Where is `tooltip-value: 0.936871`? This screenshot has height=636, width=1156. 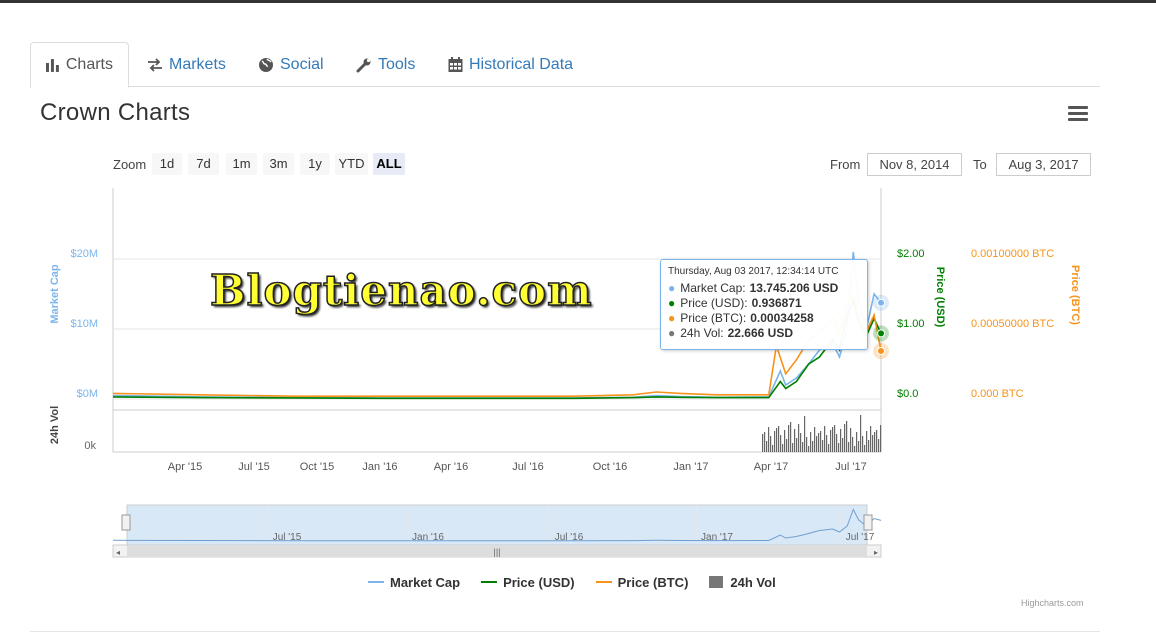 tooltip-value: 0.936871 is located at coordinates (776, 302).